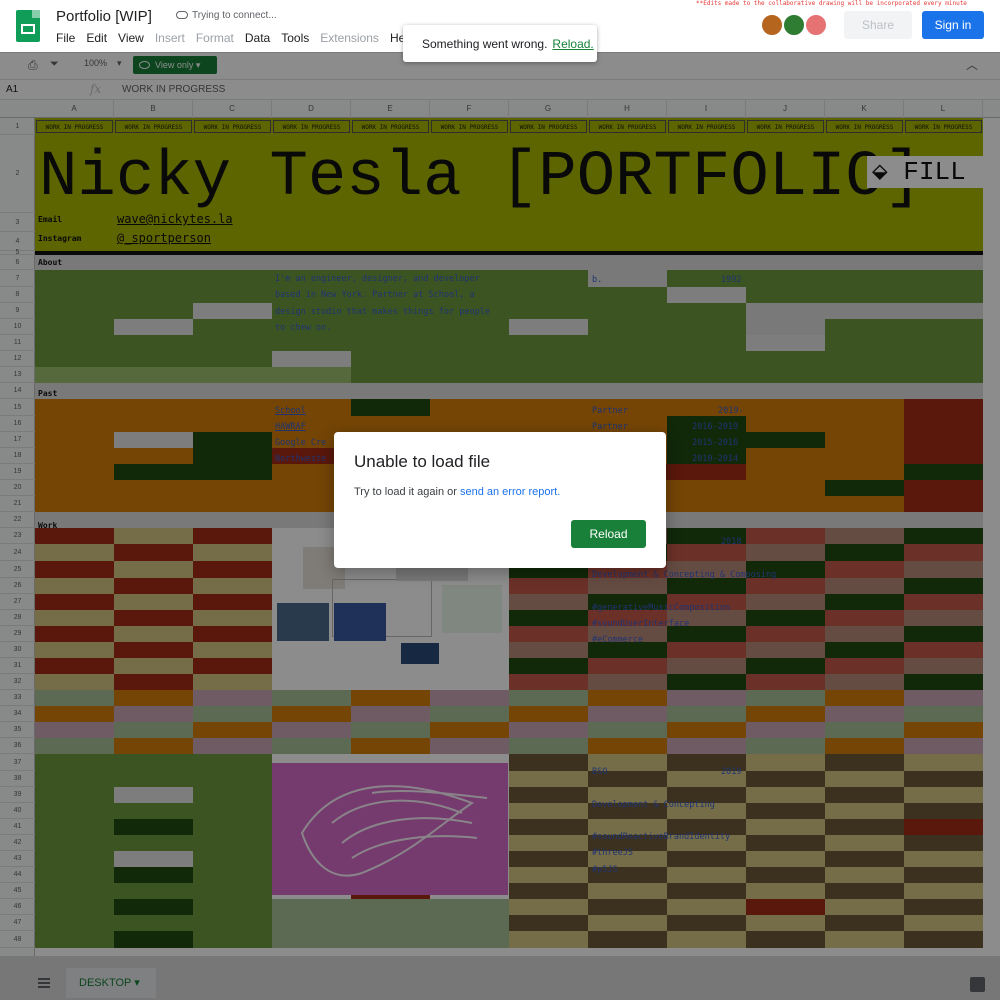  I want to click on cloud-off-icon, so click(182, 15).